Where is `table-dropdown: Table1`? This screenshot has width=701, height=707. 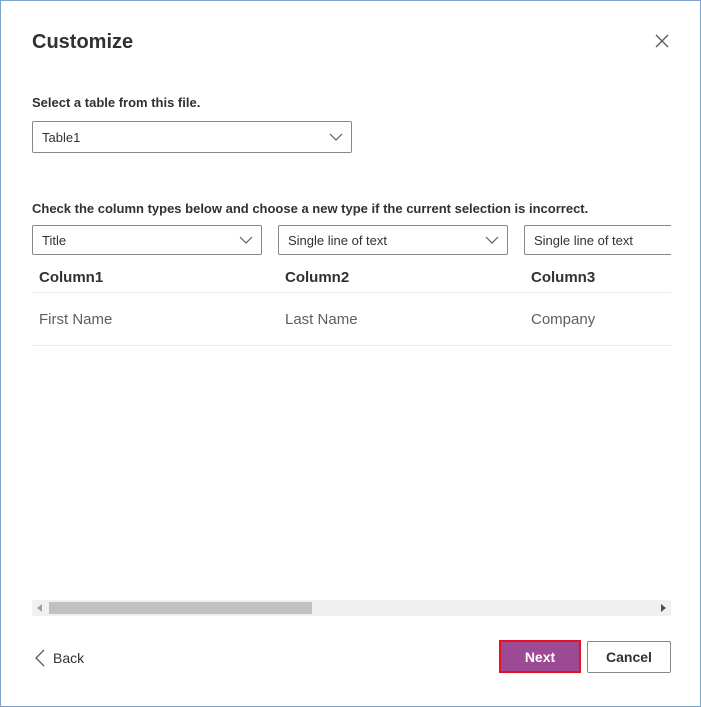 table-dropdown: Table1 is located at coordinates (192, 137).